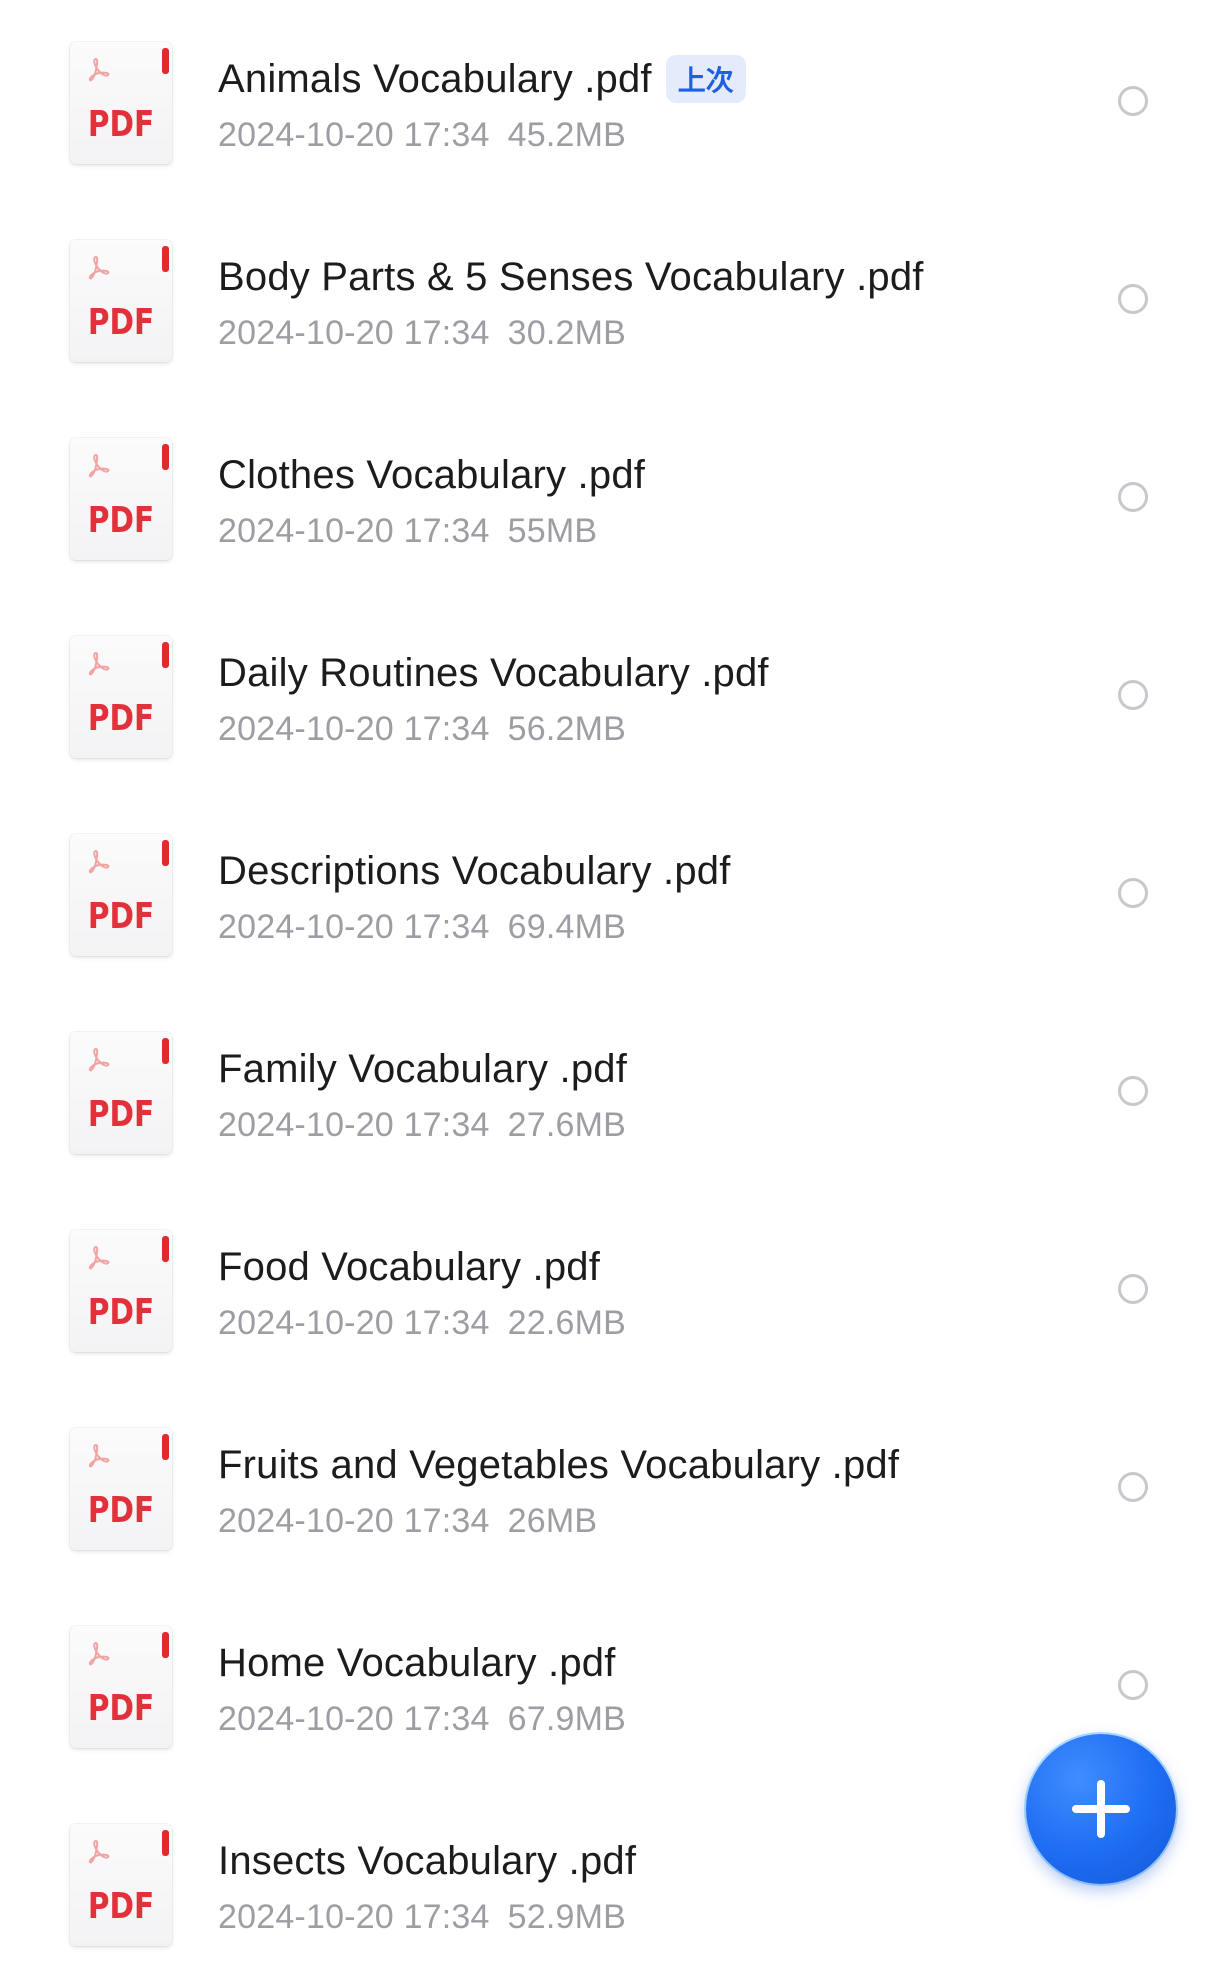  I want to click on file-name: Food Vocabulary .pdf, so click(409, 1266).